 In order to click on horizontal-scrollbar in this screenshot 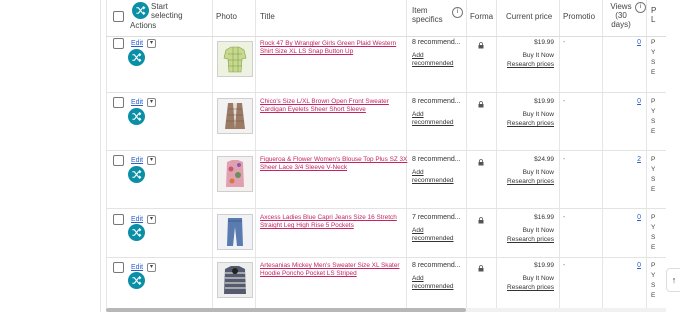, I will do `click(386, 310)`.